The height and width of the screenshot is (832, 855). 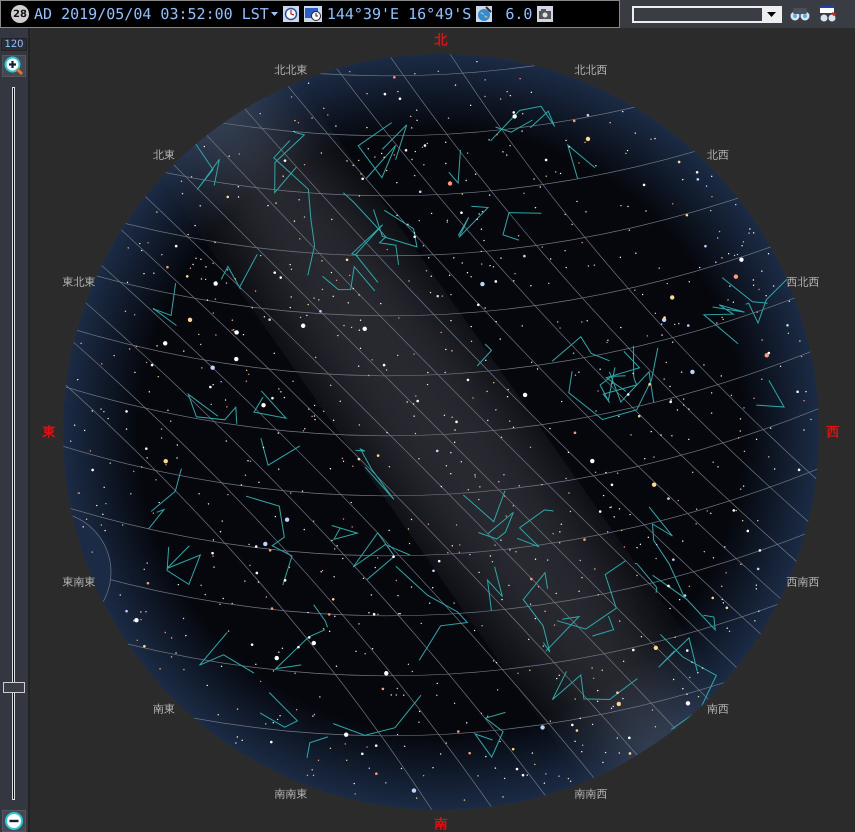 What do you see at coordinates (833, 432) in the screenshot?
I see `direction-label: 西` at bounding box center [833, 432].